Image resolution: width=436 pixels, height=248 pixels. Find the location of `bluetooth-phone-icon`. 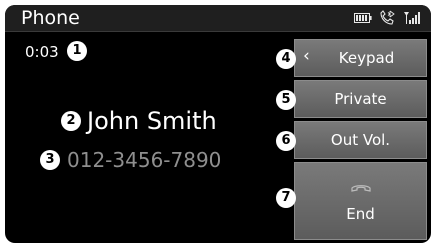

bluetooth-phone-icon is located at coordinates (387, 17).